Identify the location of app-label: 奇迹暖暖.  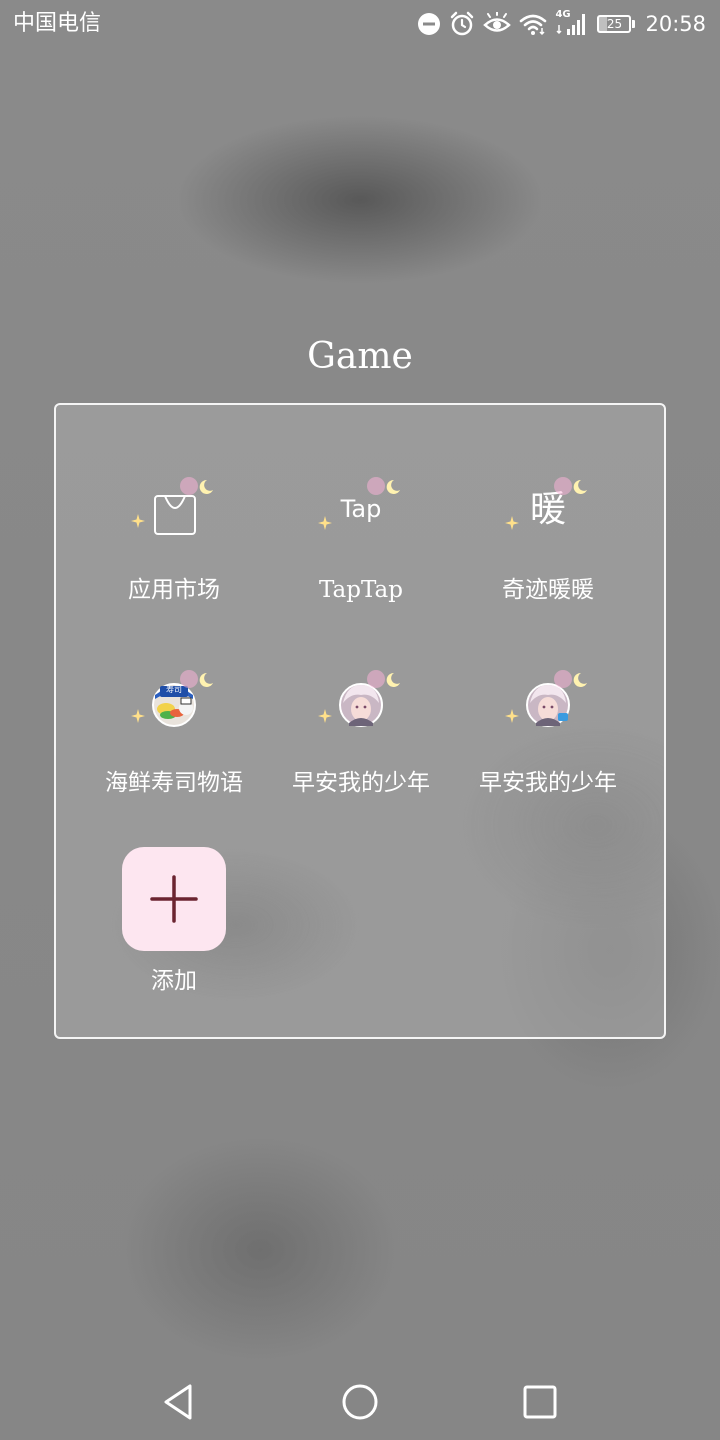
(548, 590).